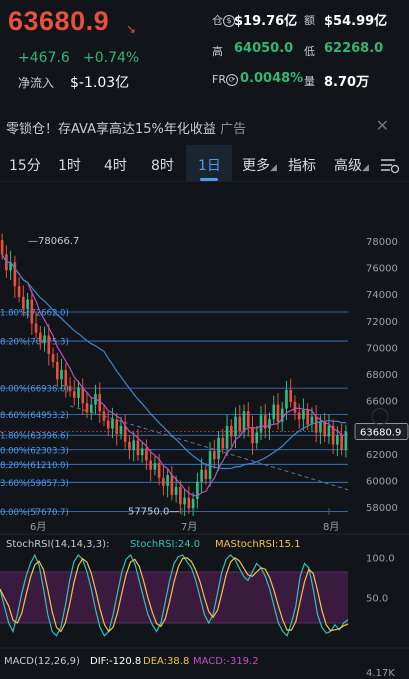  I want to click on tab-indicators: 指标, so click(302, 165).